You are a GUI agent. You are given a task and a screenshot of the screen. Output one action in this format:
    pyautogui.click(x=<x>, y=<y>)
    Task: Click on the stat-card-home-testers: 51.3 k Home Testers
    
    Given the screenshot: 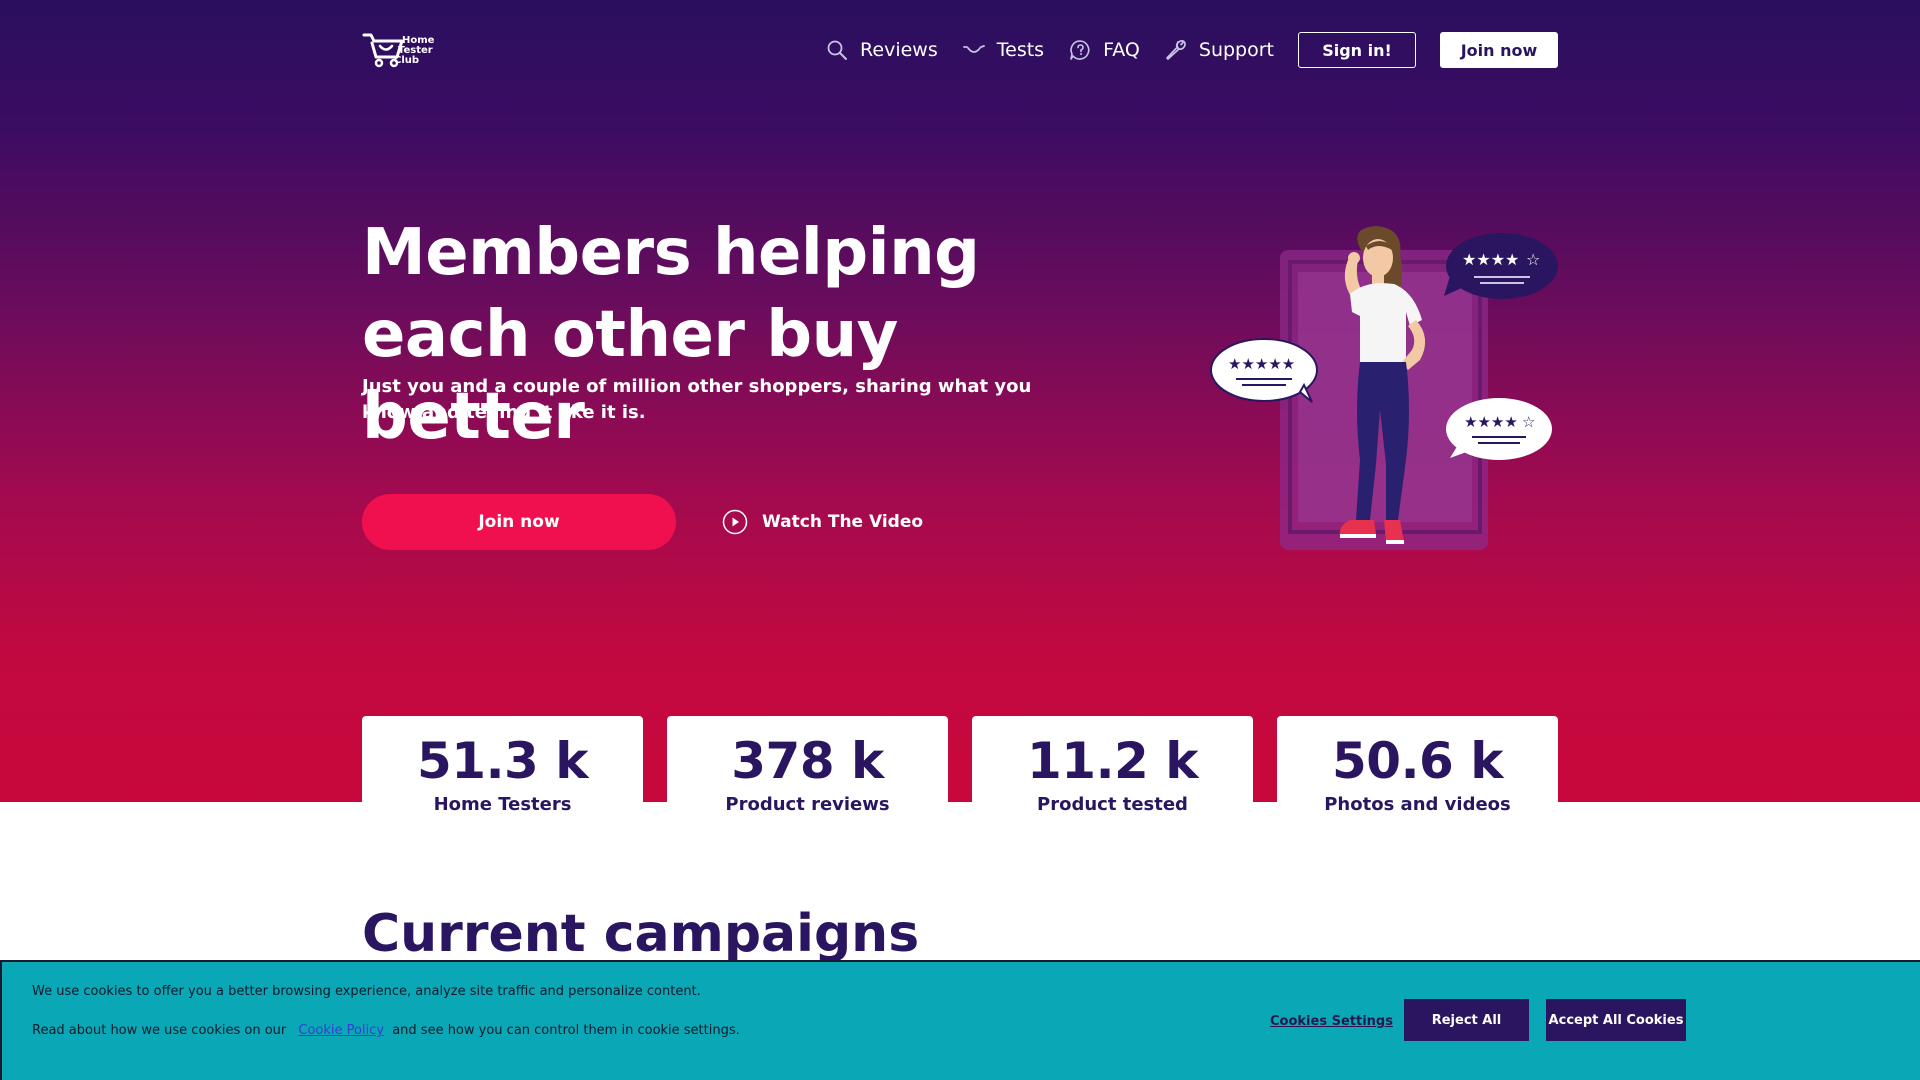 What is the action you would take?
    pyautogui.click(x=502, y=771)
    